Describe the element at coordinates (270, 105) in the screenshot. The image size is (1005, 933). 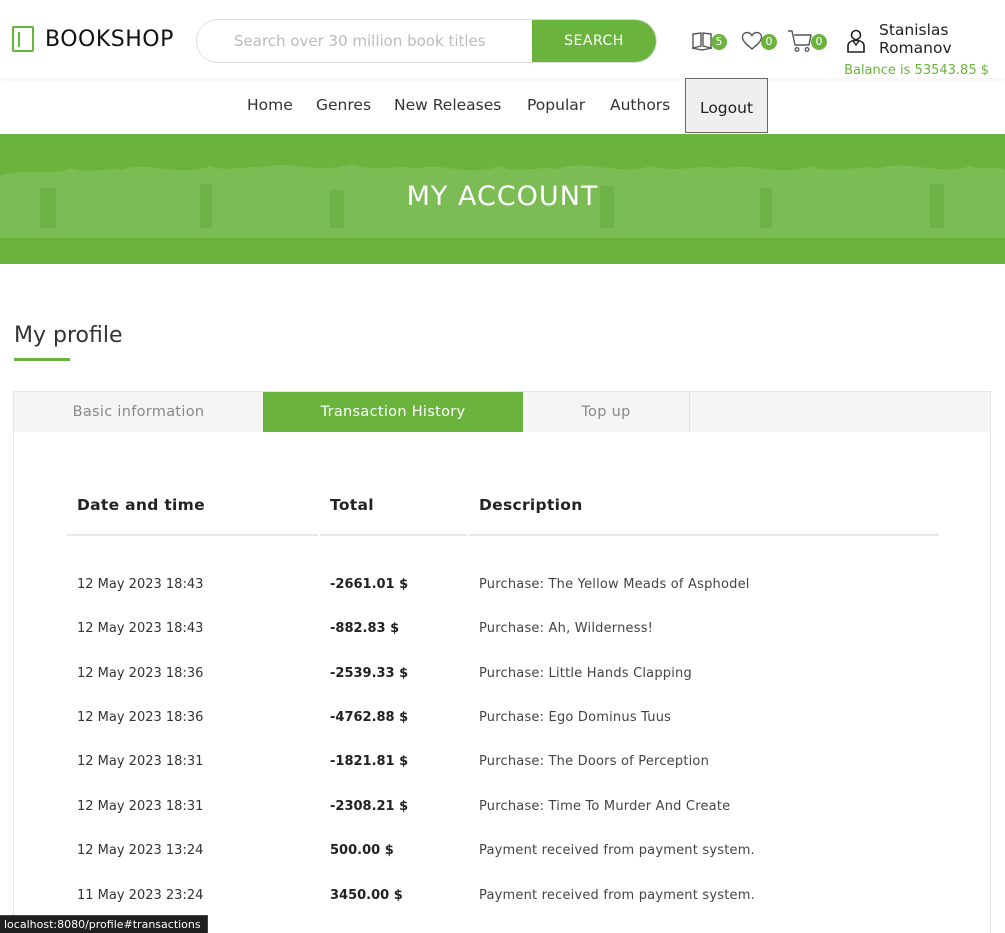
I see `nav-home: Home` at that location.